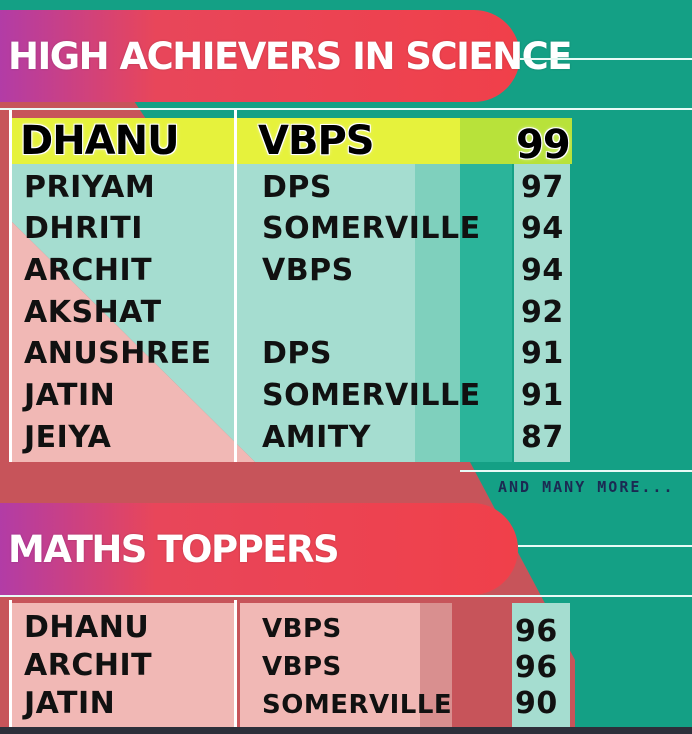  I want to click on student-name: AKSHAT, so click(93, 312).